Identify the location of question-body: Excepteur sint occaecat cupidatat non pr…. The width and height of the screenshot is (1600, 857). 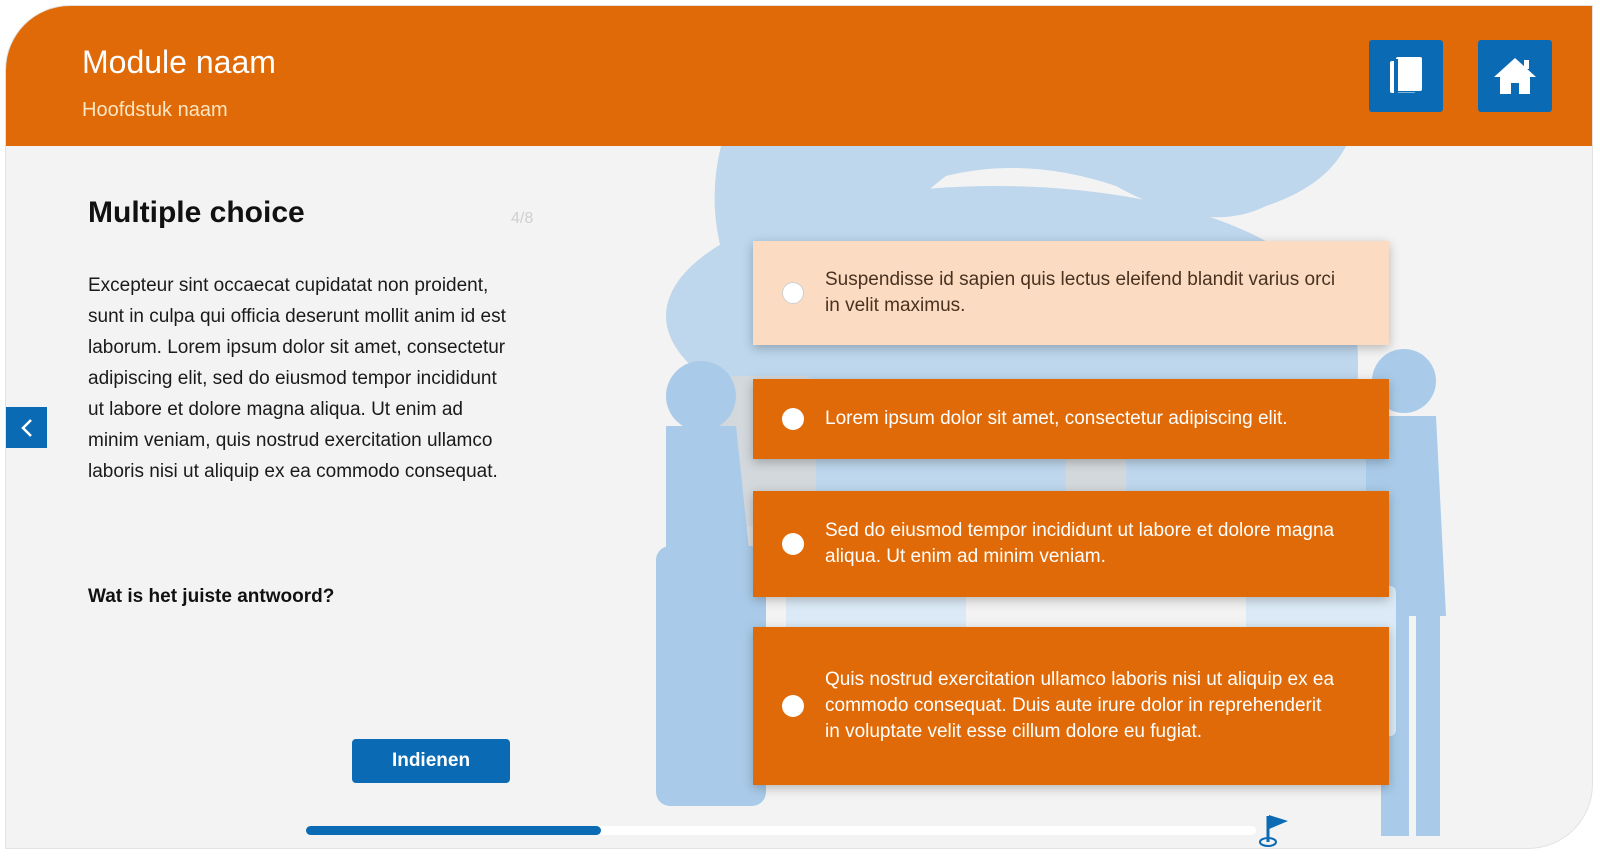
(297, 378).